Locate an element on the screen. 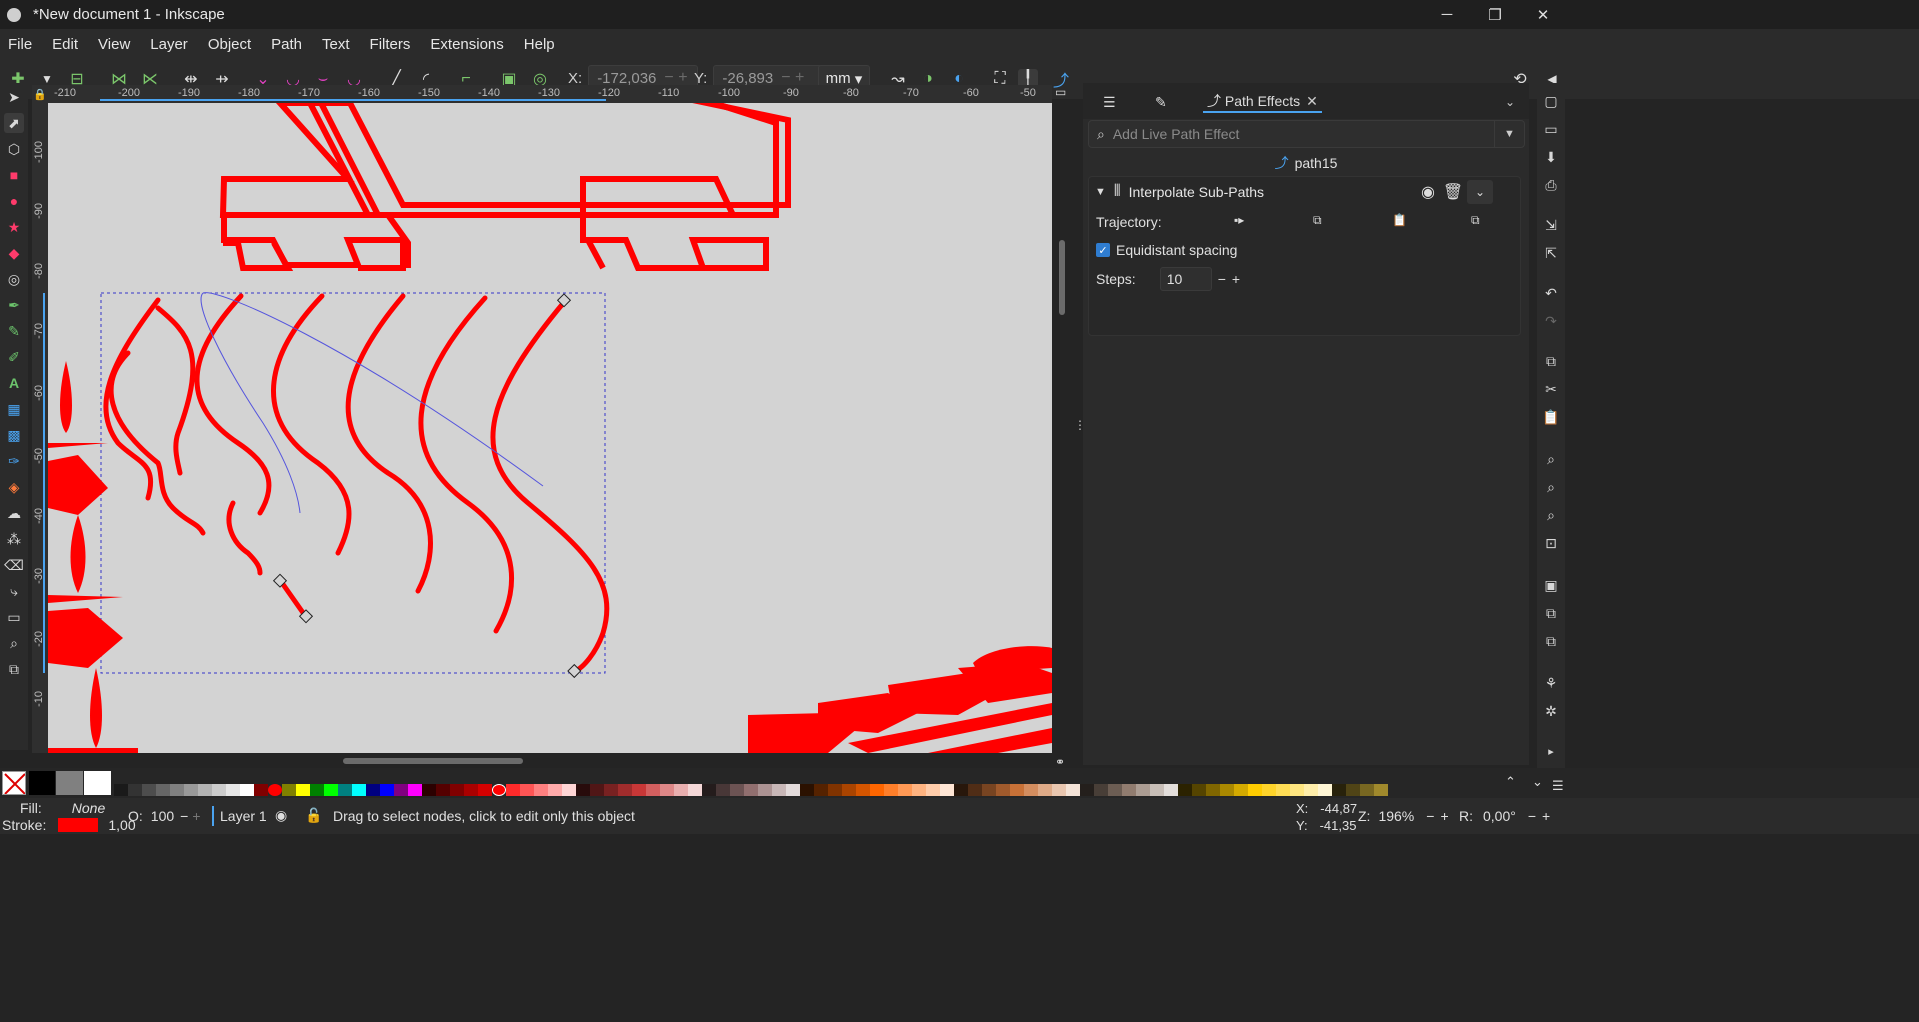 Image resolution: width=1919 pixels, height=1022 pixels. zoom-fit-icon: ⊡ is located at coordinates (1551, 543).